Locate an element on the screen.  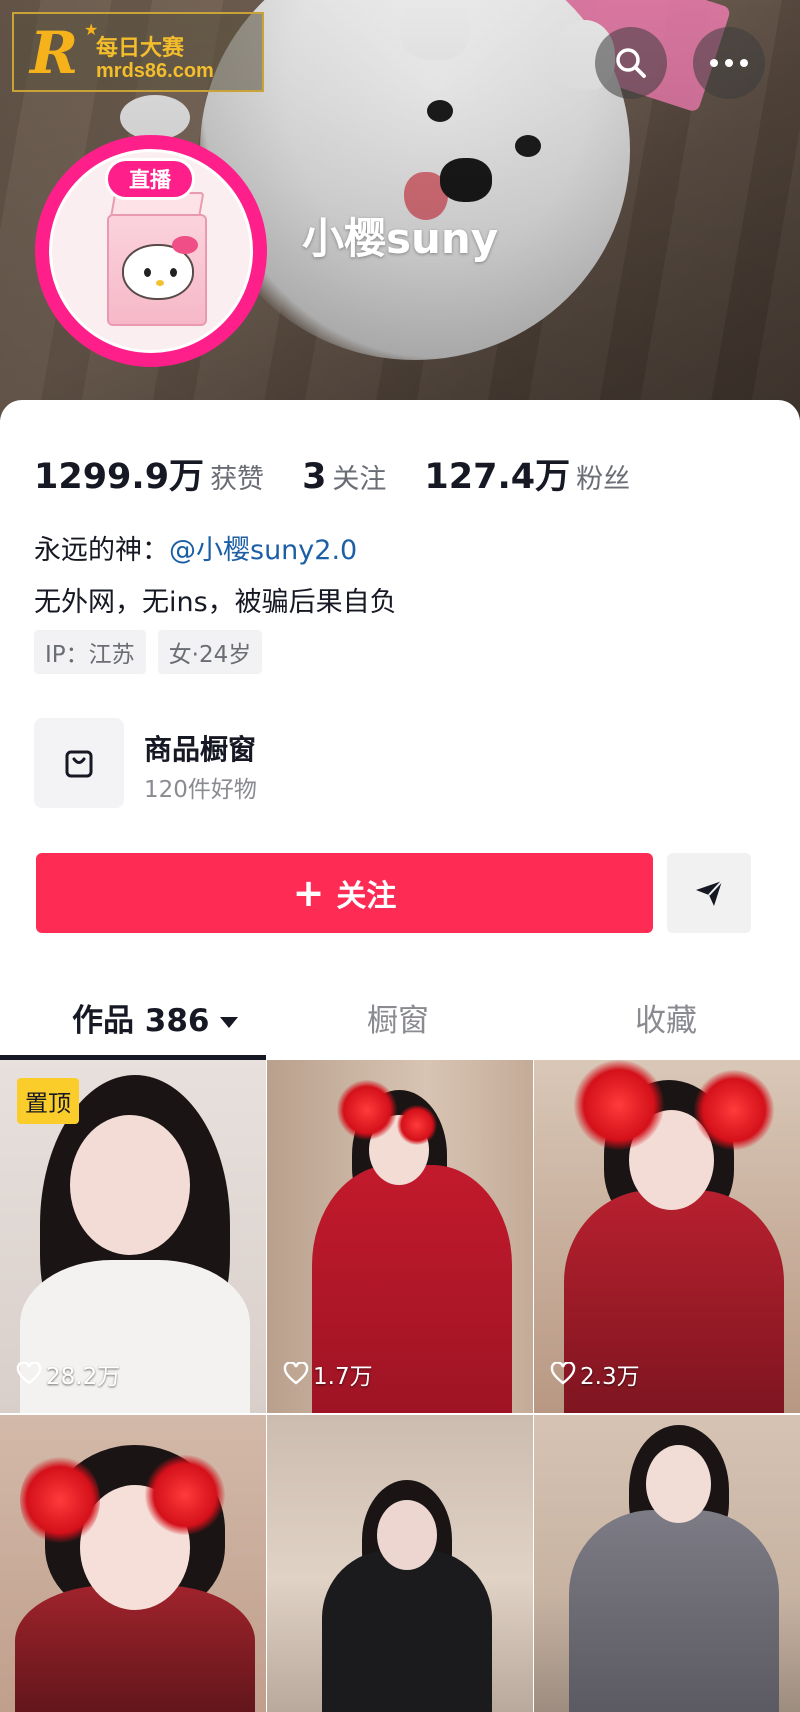
shopping-bag-icon is located at coordinates (79, 764).